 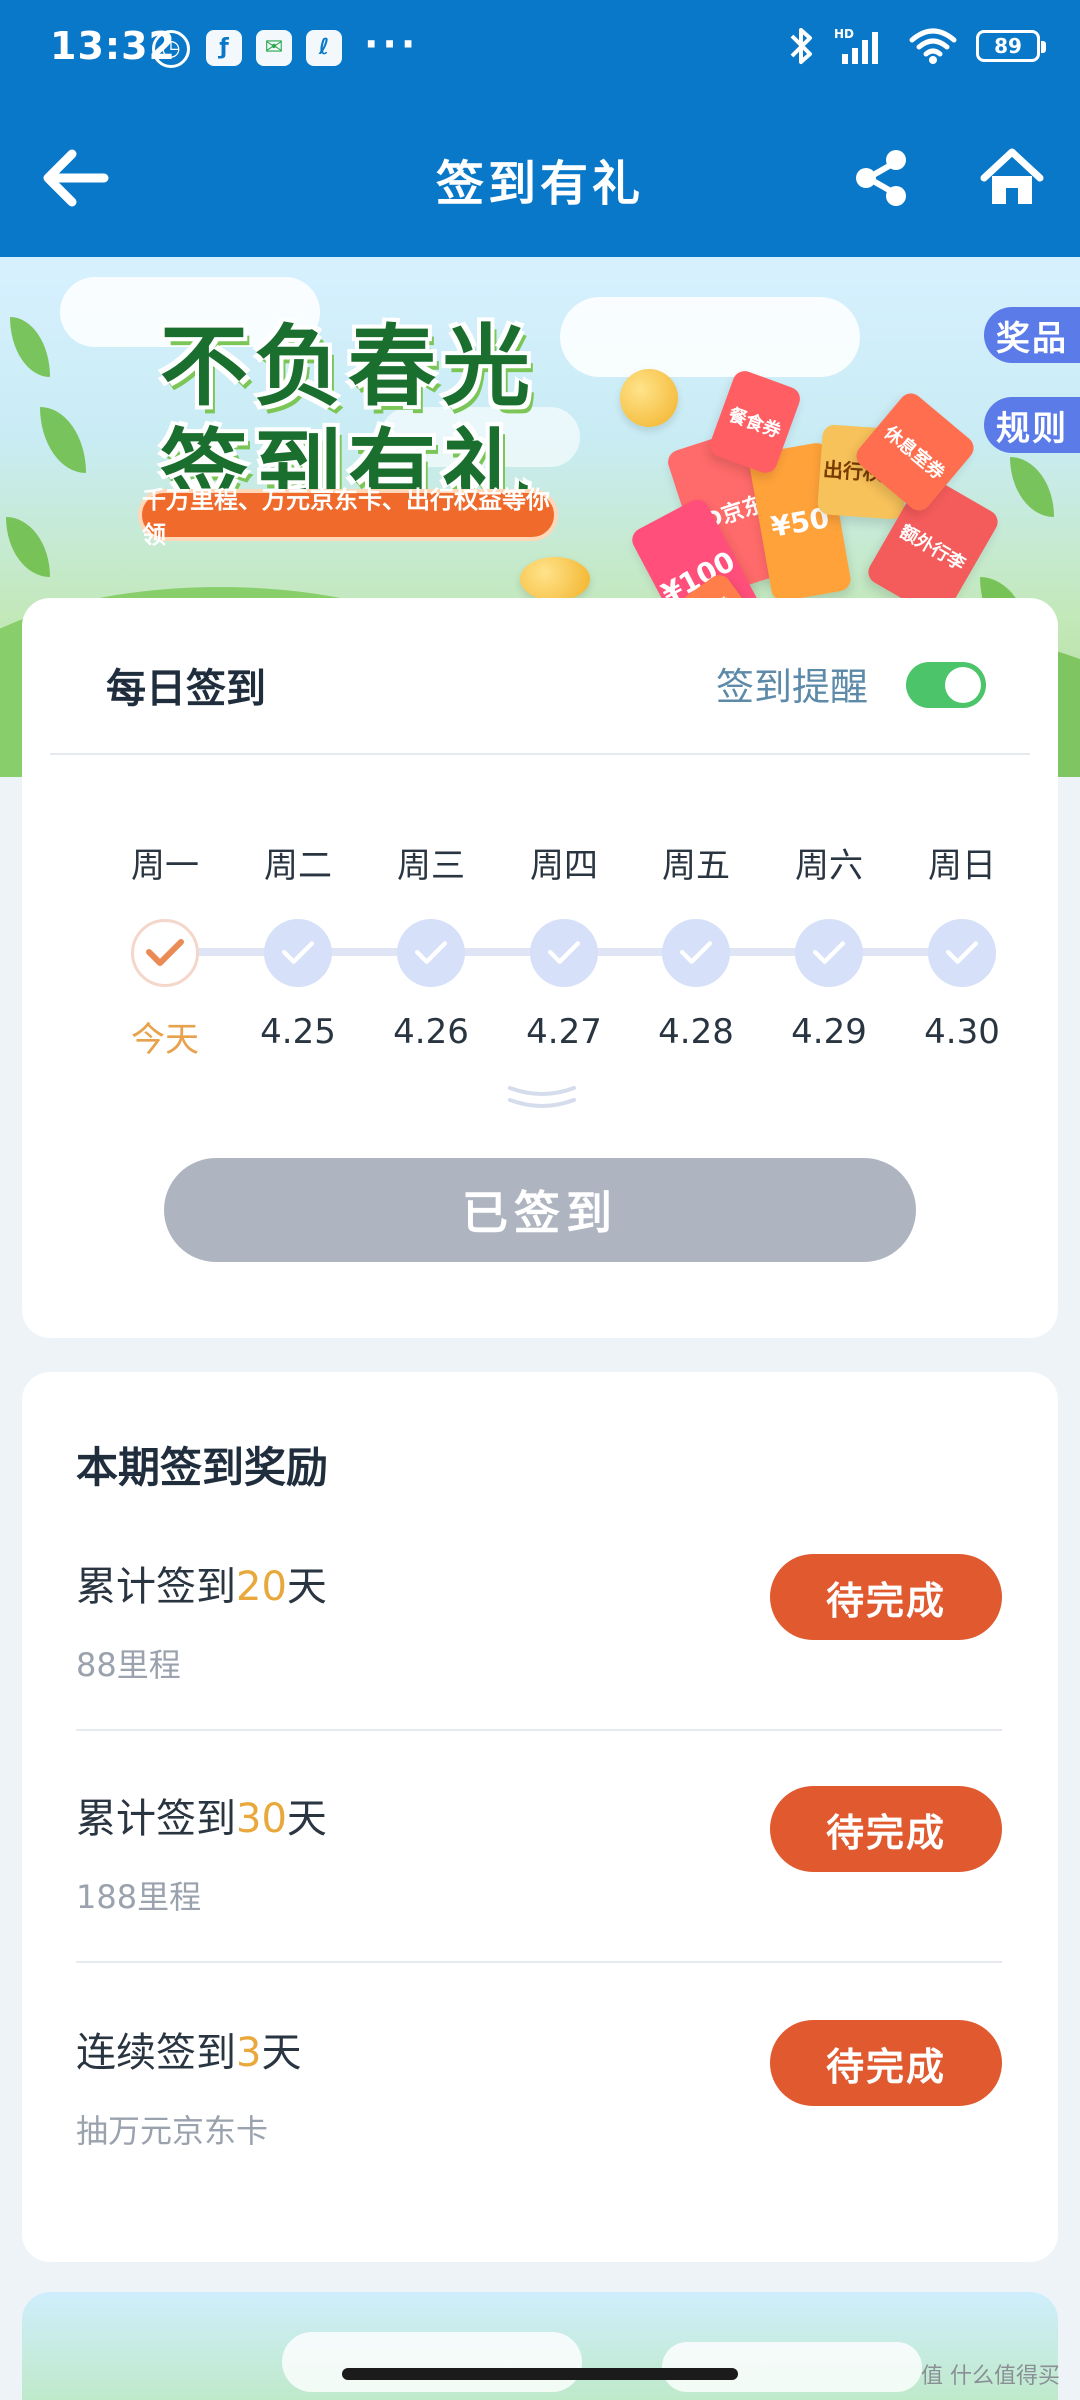 I want to click on carrier-app-icon: ℓ, so click(x=324, y=48).